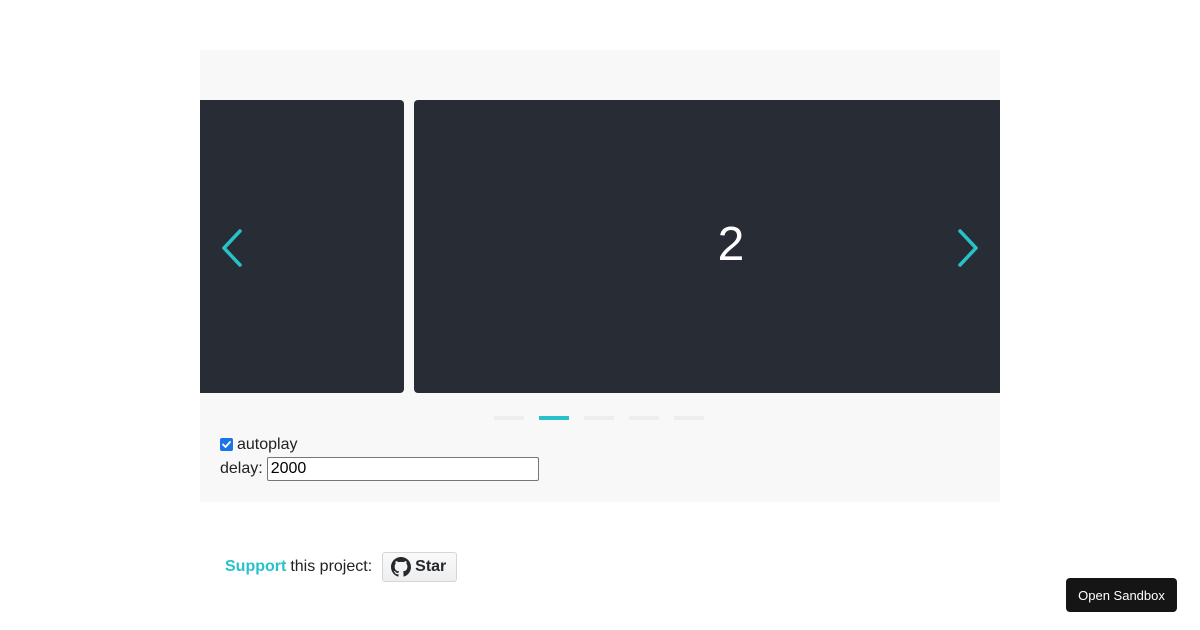  I want to click on chevron-left-icon, so click(232, 248).